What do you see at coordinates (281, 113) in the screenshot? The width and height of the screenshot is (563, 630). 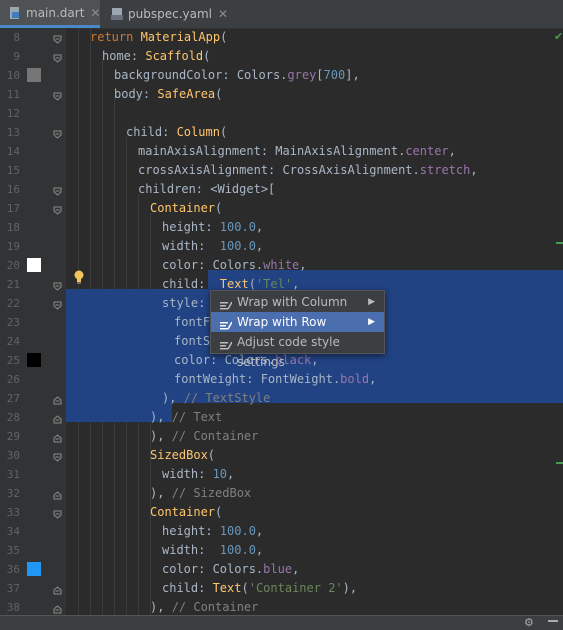 I see `code-line: 12` at bounding box center [281, 113].